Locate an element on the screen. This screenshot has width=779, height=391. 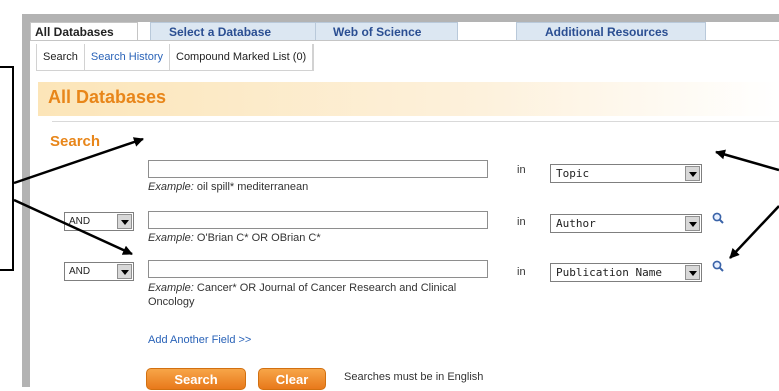
page-title: All Databases is located at coordinates (107, 97).